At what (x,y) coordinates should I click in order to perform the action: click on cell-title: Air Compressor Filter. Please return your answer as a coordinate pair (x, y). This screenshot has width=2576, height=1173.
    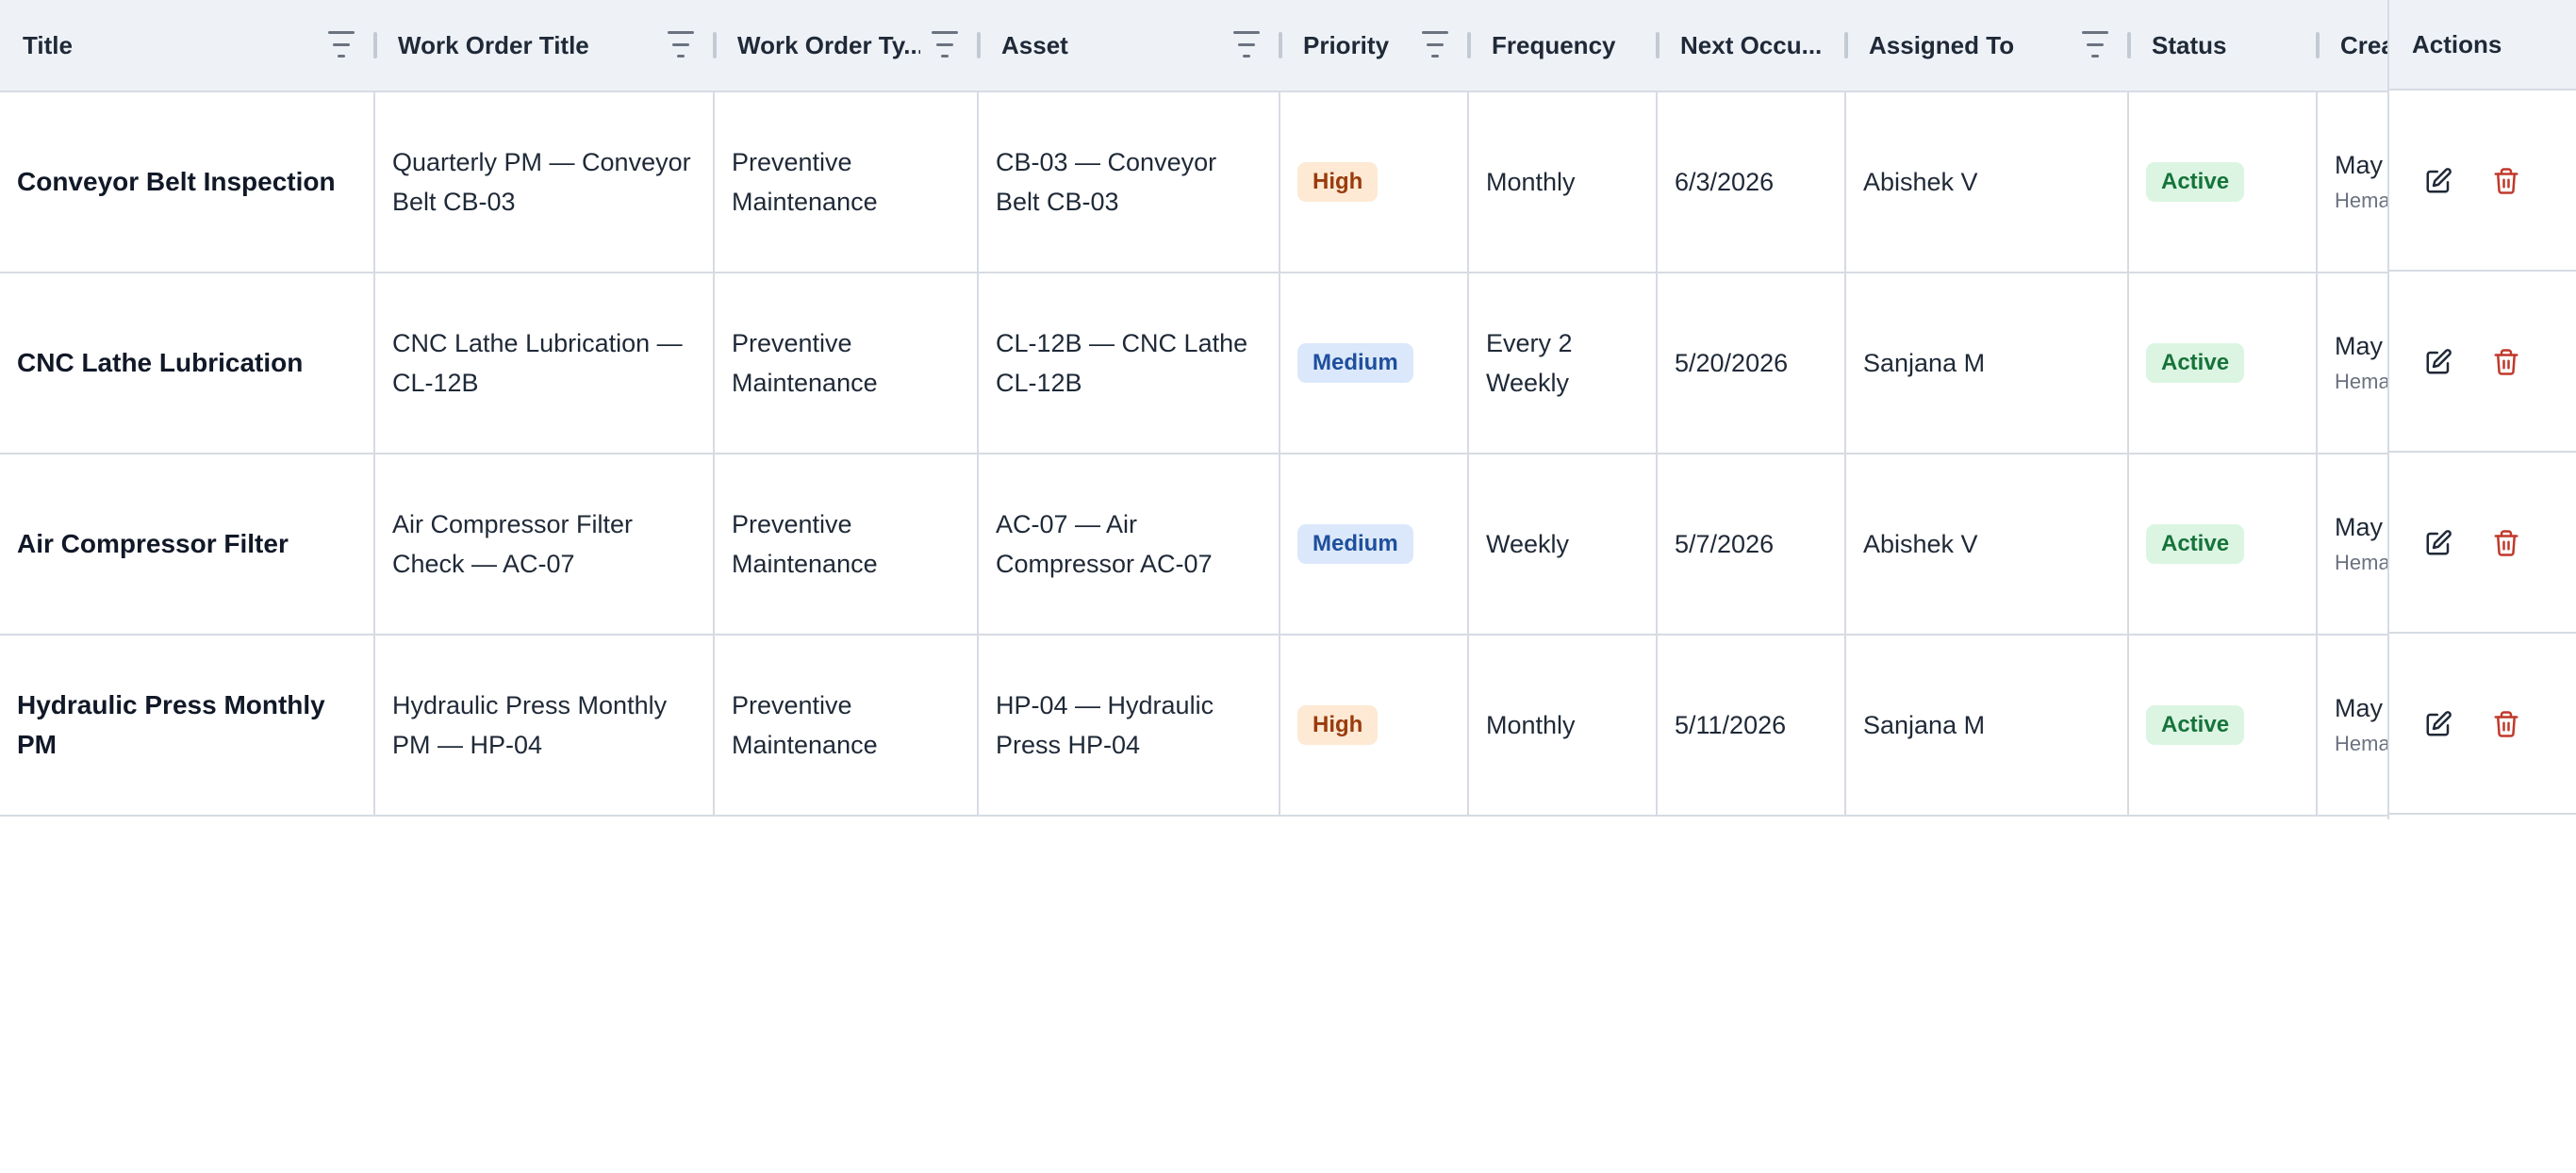
    Looking at the image, I should click on (187, 544).